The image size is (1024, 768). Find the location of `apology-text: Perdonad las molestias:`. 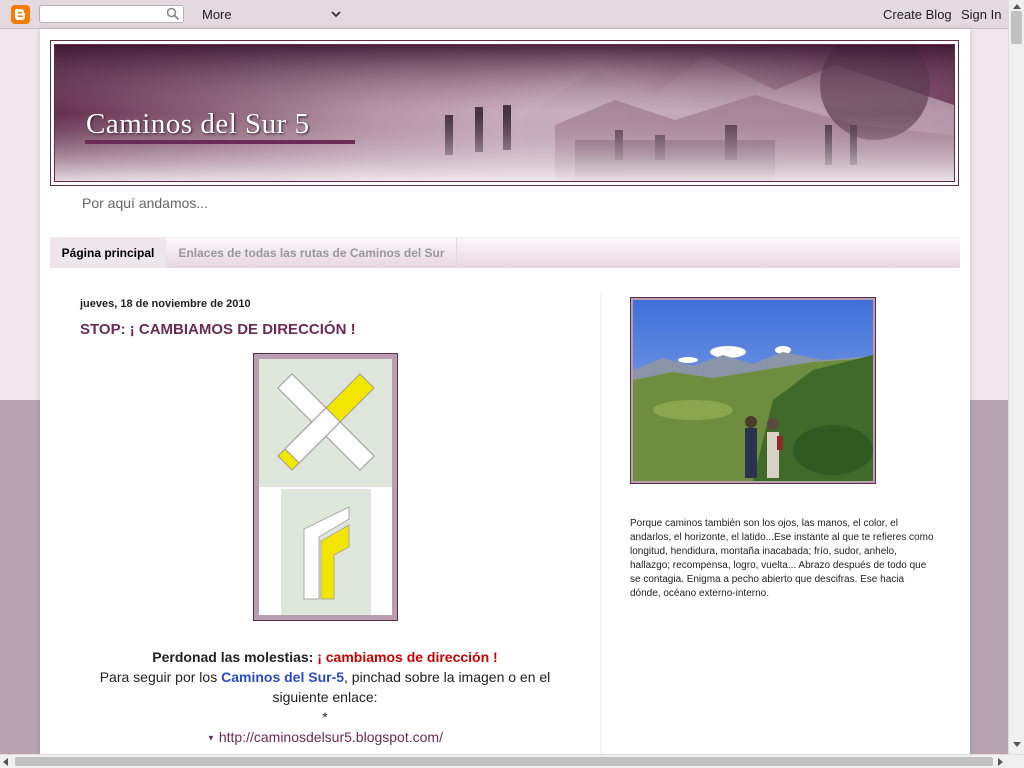

apology-text: Perdonad las molestias: is located at coordinates (235, 657).